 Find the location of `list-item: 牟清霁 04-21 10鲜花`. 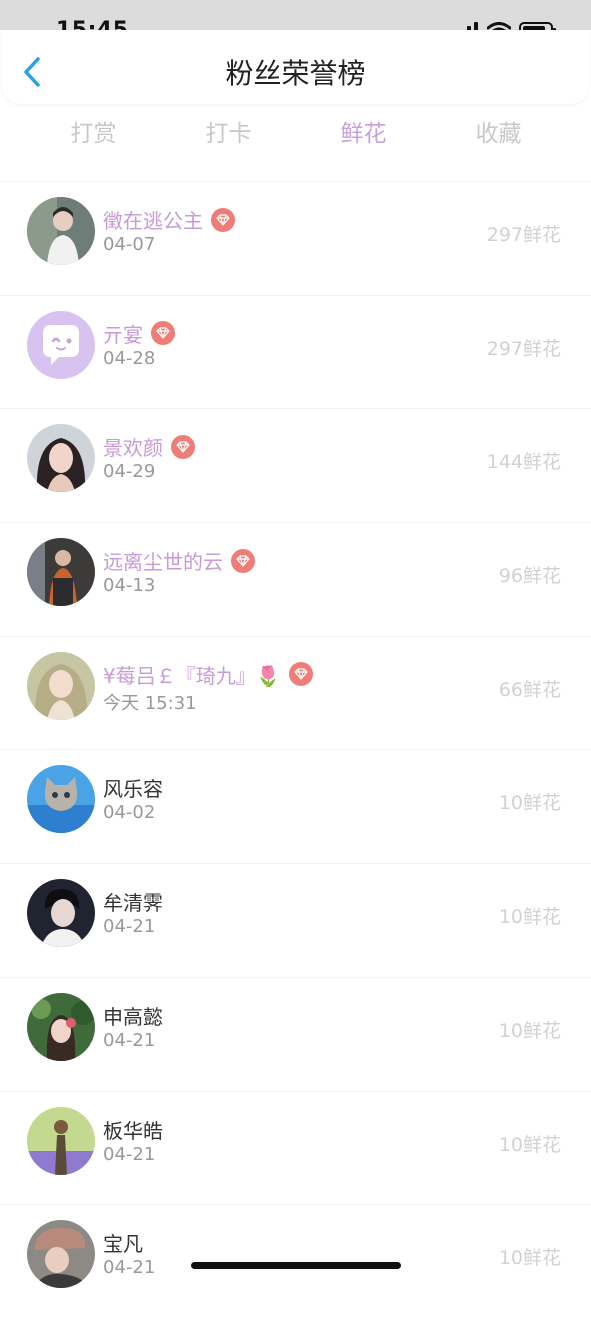

list-item: 牟清霁 04-21 10鲜花 is located at coordinates (295, 920).